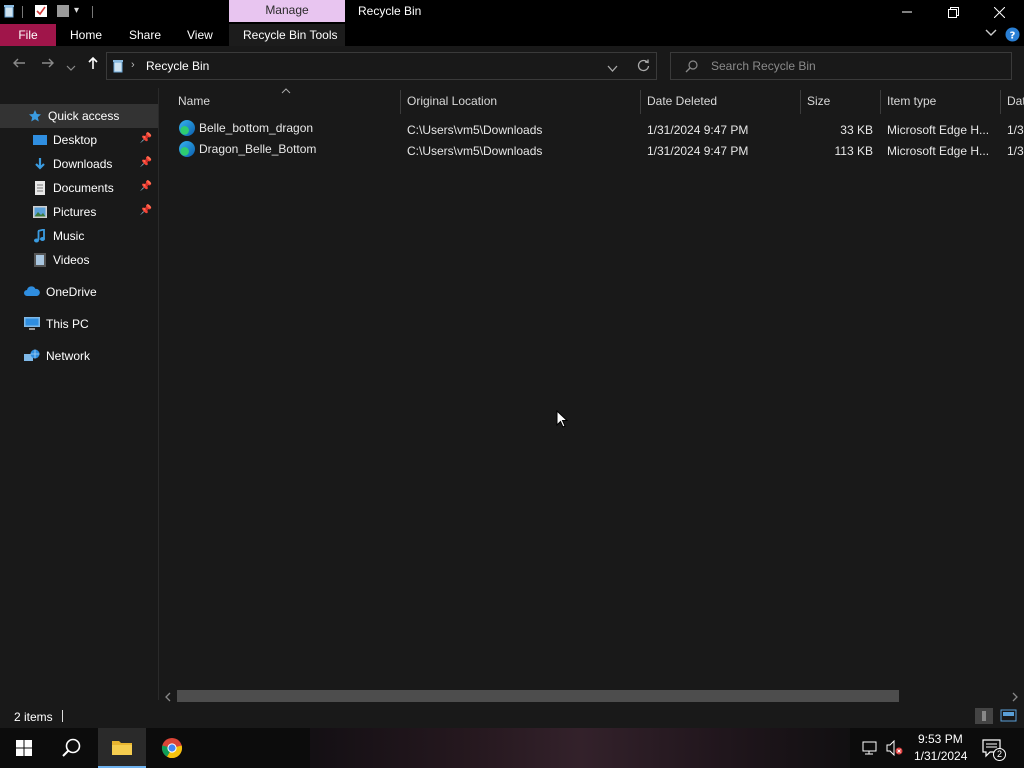 Image resolution: width=1024 pixels, height=768 pixels. Describe the element at coordinates (41, 11) in the screenshot. I see `properties-icon` at that location.